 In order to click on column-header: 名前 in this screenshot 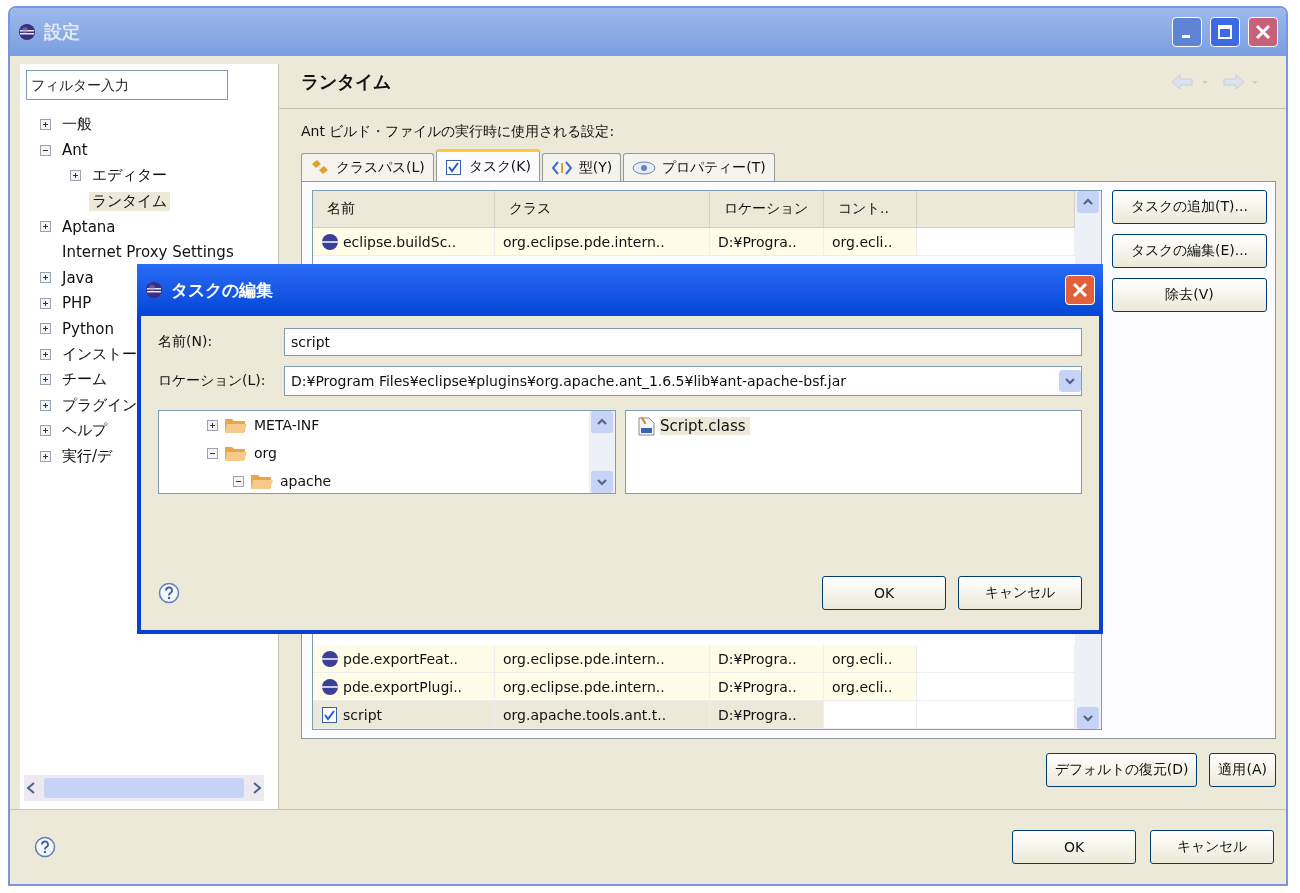, I will do `click(404, 209)`.